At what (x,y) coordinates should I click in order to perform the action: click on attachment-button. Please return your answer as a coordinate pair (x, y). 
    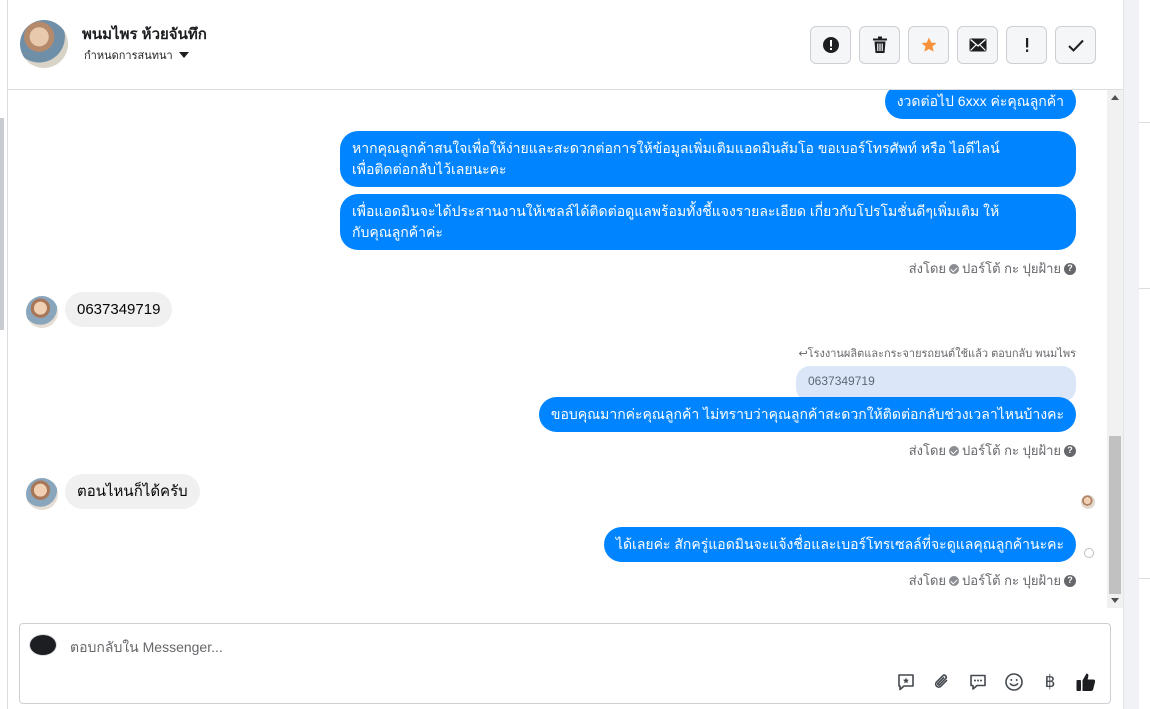
    Looking at the image, I should click on (942, 682).